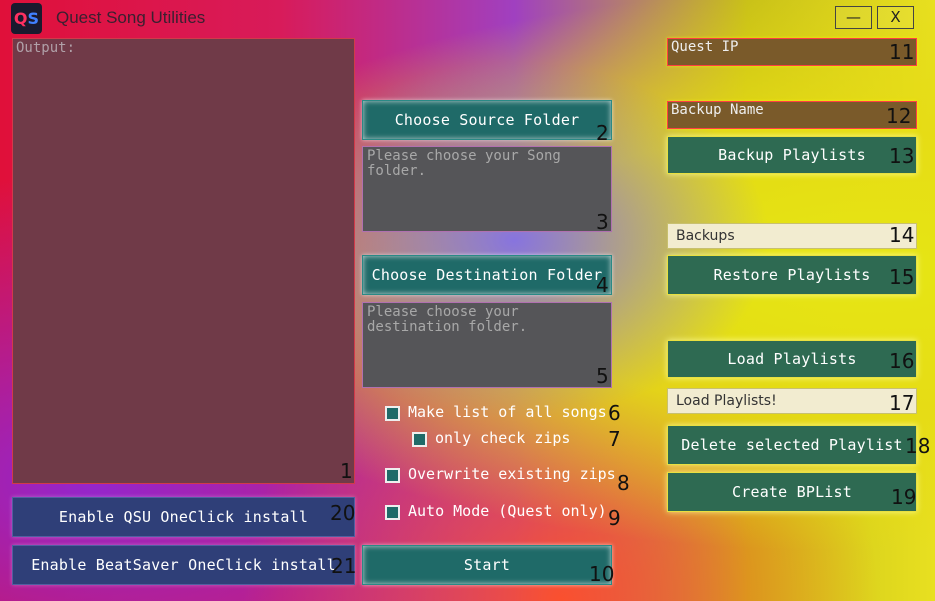 The height and width of the screenshot is (601, 935). Describe the element at coordinates (895, 17) in the screenshot. I see `close-button: X` at that location.